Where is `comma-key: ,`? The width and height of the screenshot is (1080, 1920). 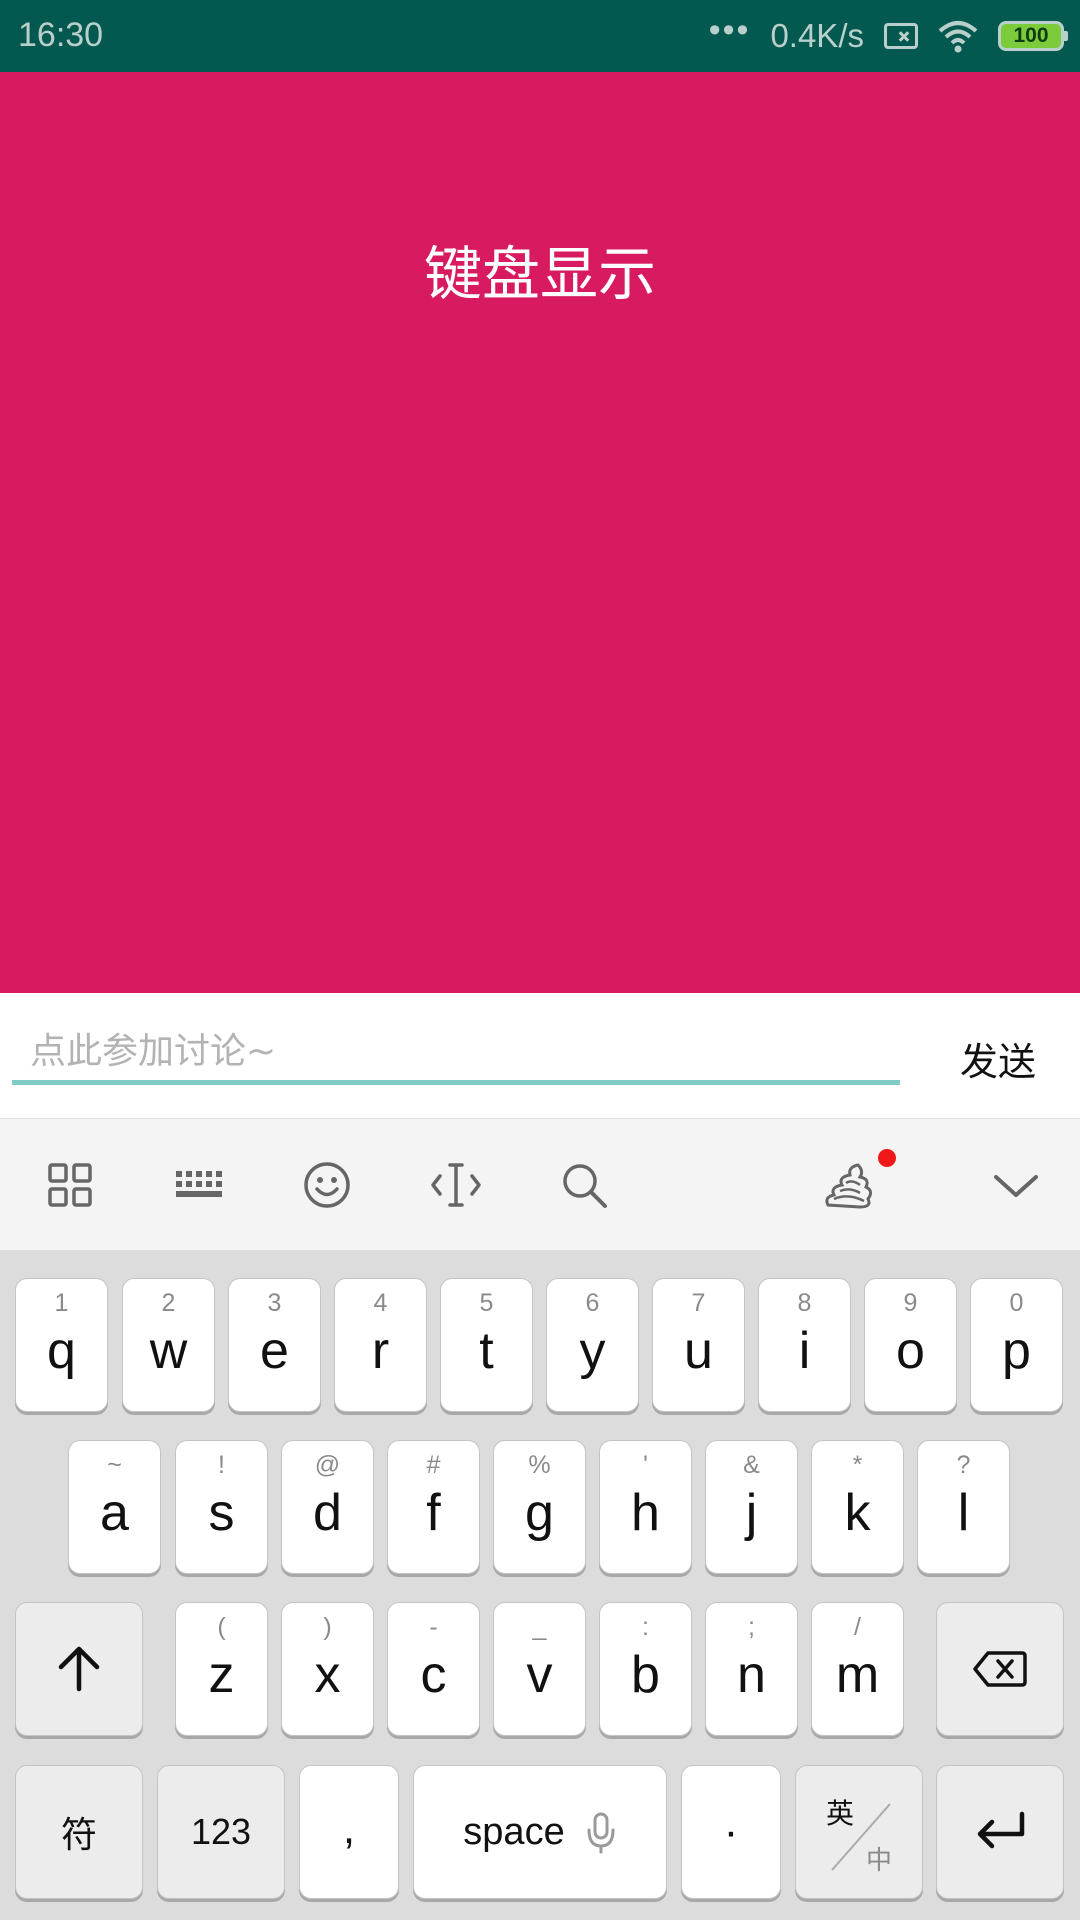 comma-key: , is located at coordinates (349, 1832).